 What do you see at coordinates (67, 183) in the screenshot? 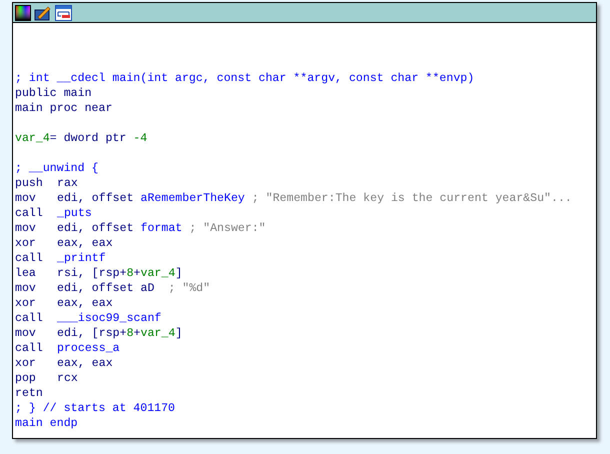
I see `instruction-operand: rax` at bounding box center [67, 183].